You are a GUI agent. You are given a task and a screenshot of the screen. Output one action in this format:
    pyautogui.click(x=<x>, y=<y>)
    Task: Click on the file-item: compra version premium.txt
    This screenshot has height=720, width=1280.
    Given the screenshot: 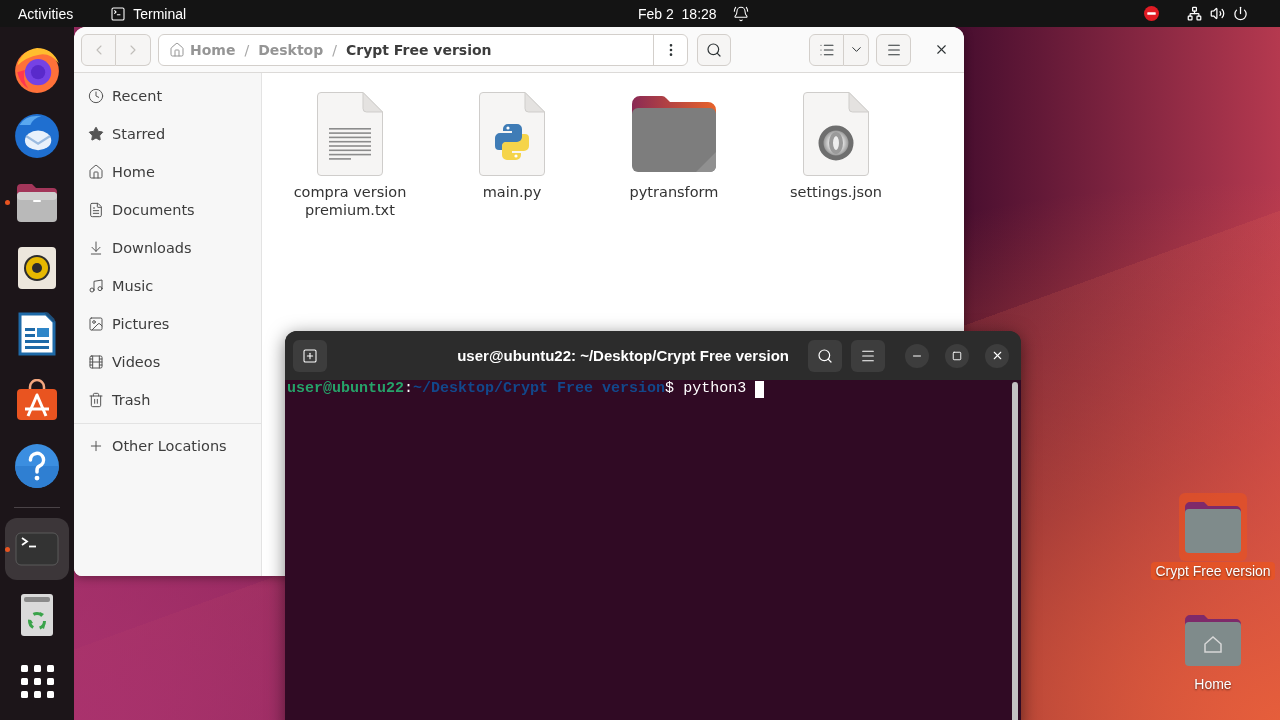 What is the action you would take?
    pyautogui.click(x=350, y=155)
    